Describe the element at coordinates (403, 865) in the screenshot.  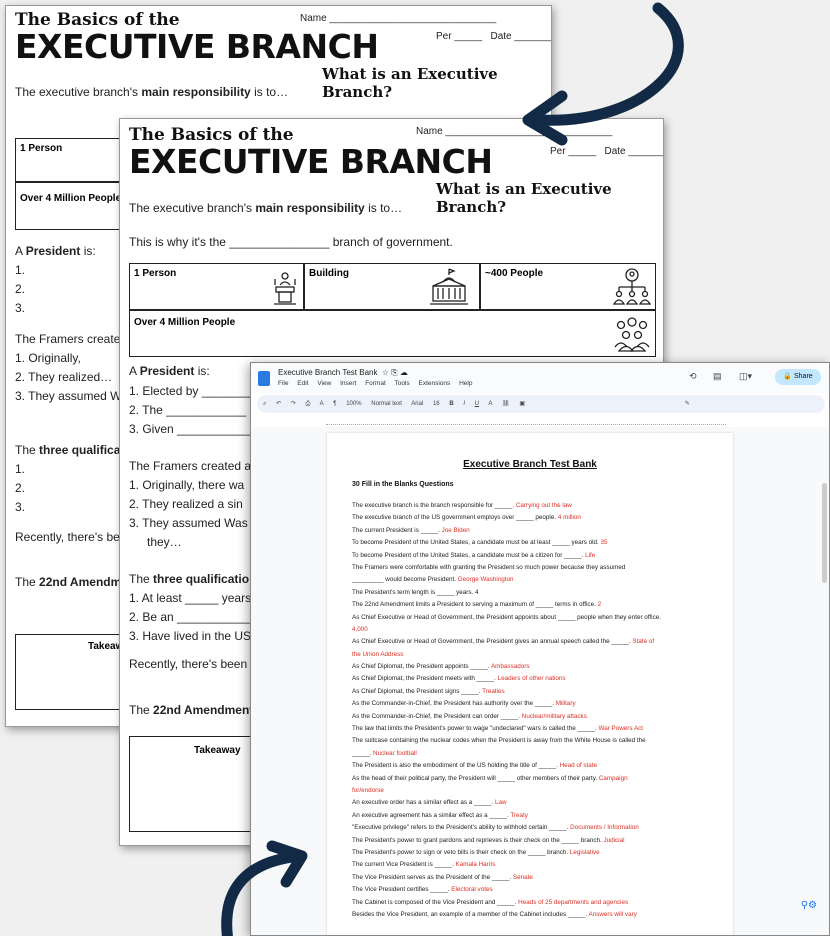
I see `question-text: The current Vice President is _____.` at that location.